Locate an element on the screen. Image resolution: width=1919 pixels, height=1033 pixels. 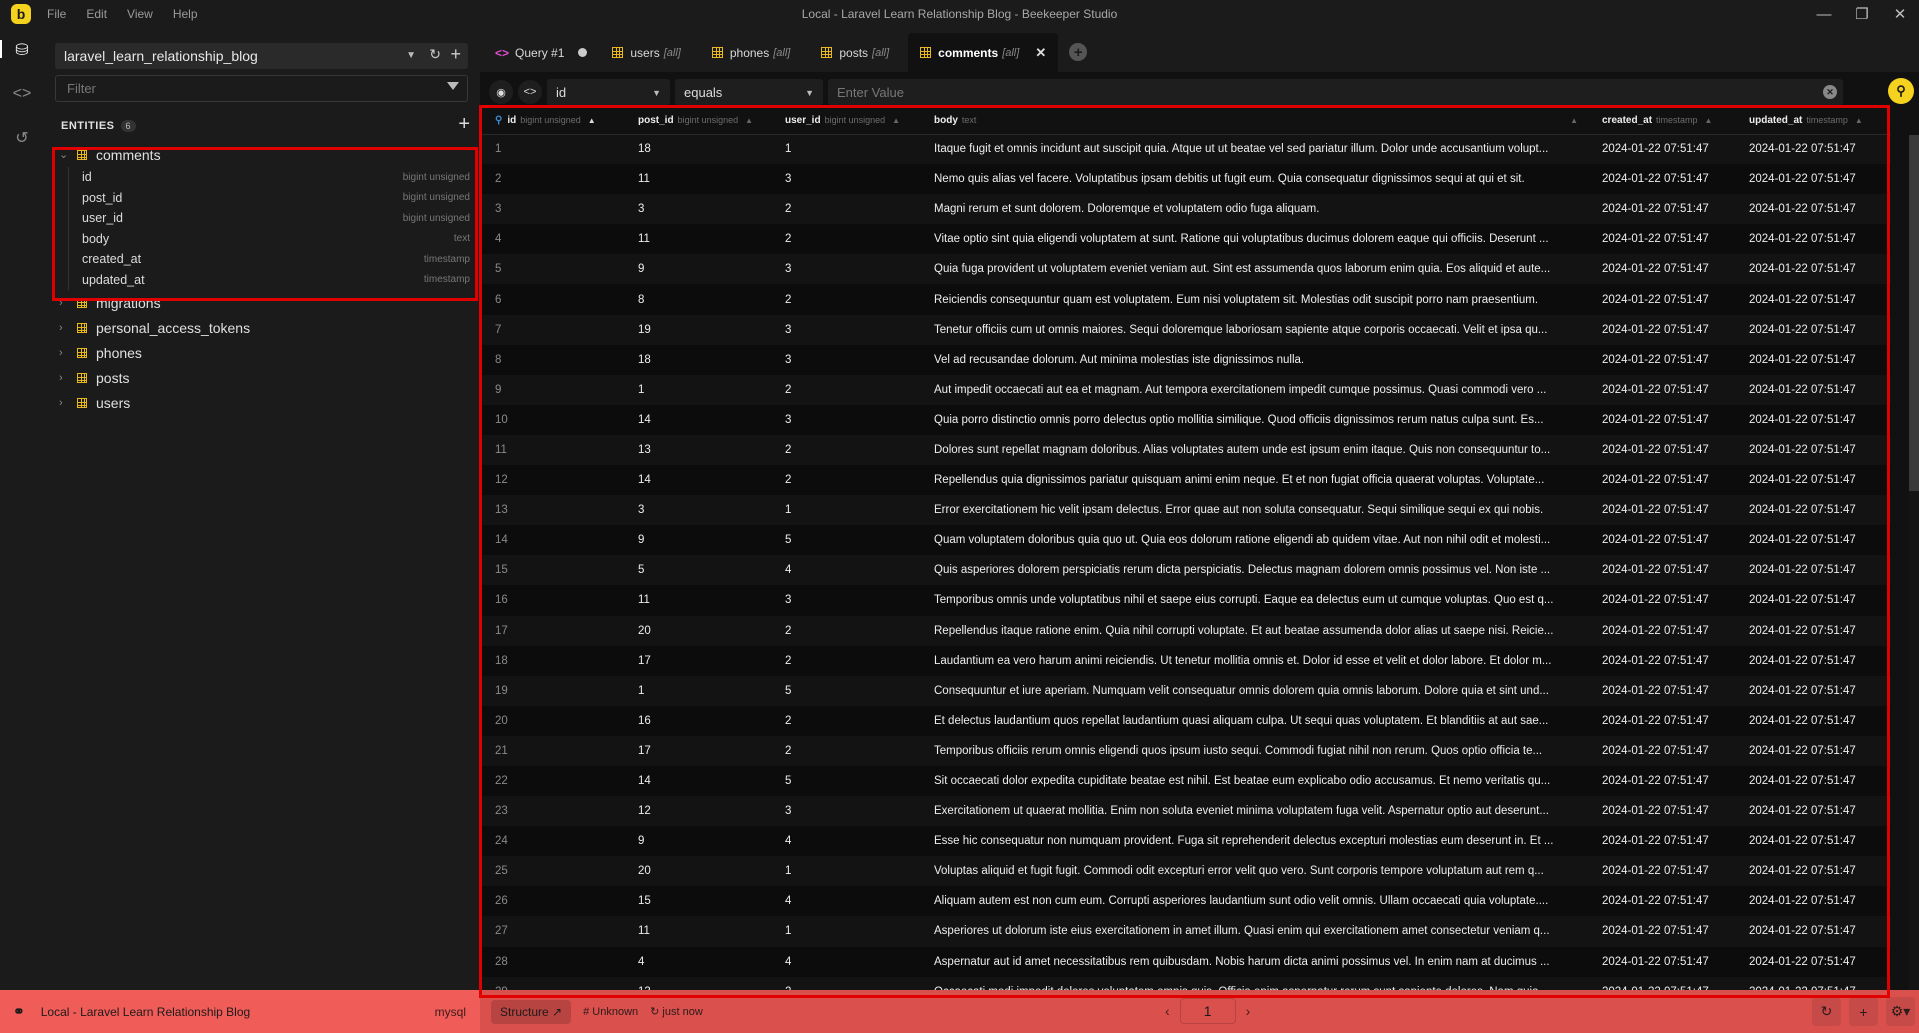
tab-comments: comments [all] ✕ is located at coordinates (983, 52).